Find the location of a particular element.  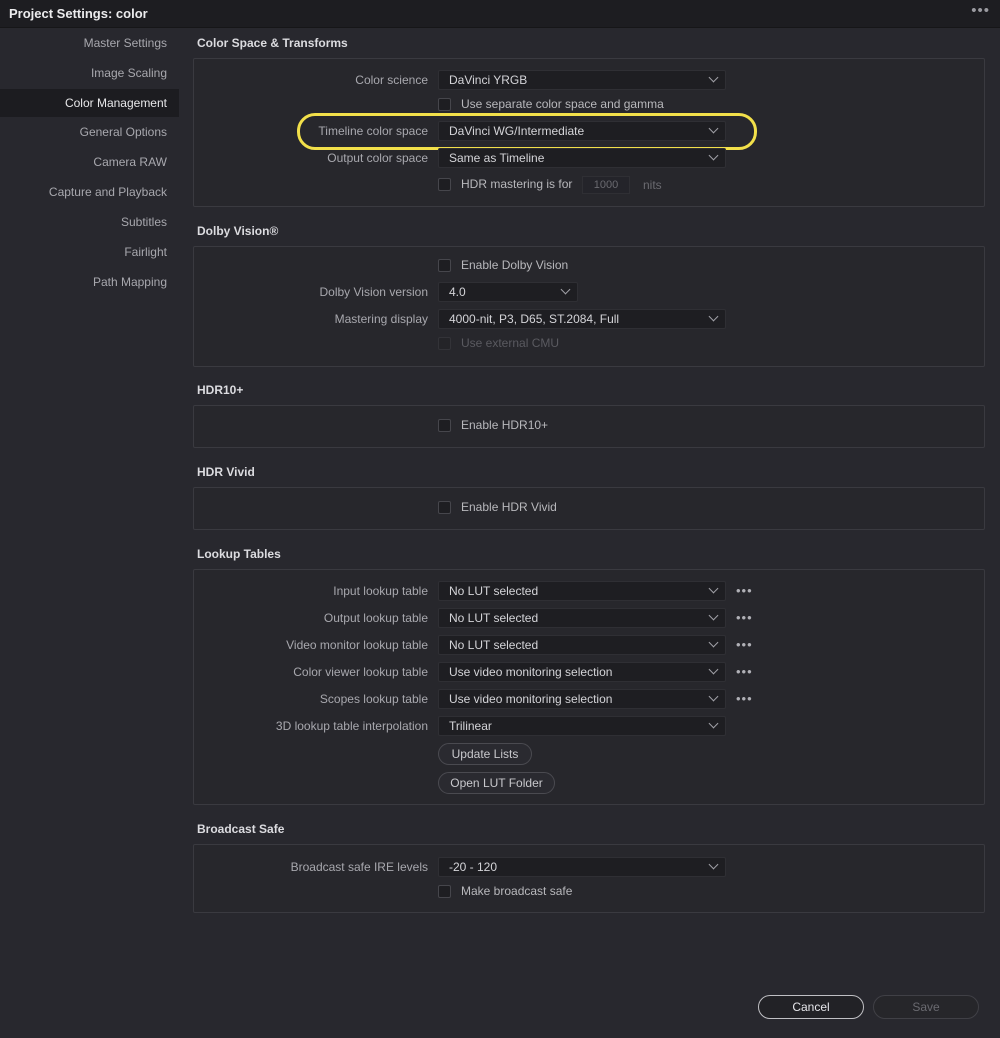

scopes-lut-more-icon: ••• is located at coordinates (744, 699).